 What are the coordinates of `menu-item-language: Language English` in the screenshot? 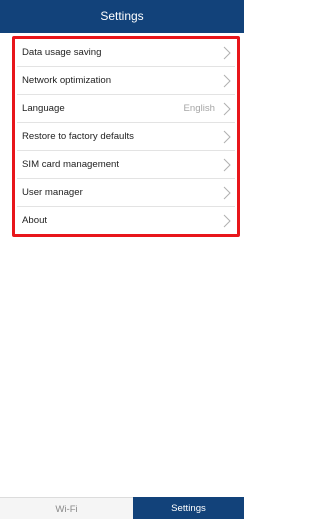 It's located at (126, 109).